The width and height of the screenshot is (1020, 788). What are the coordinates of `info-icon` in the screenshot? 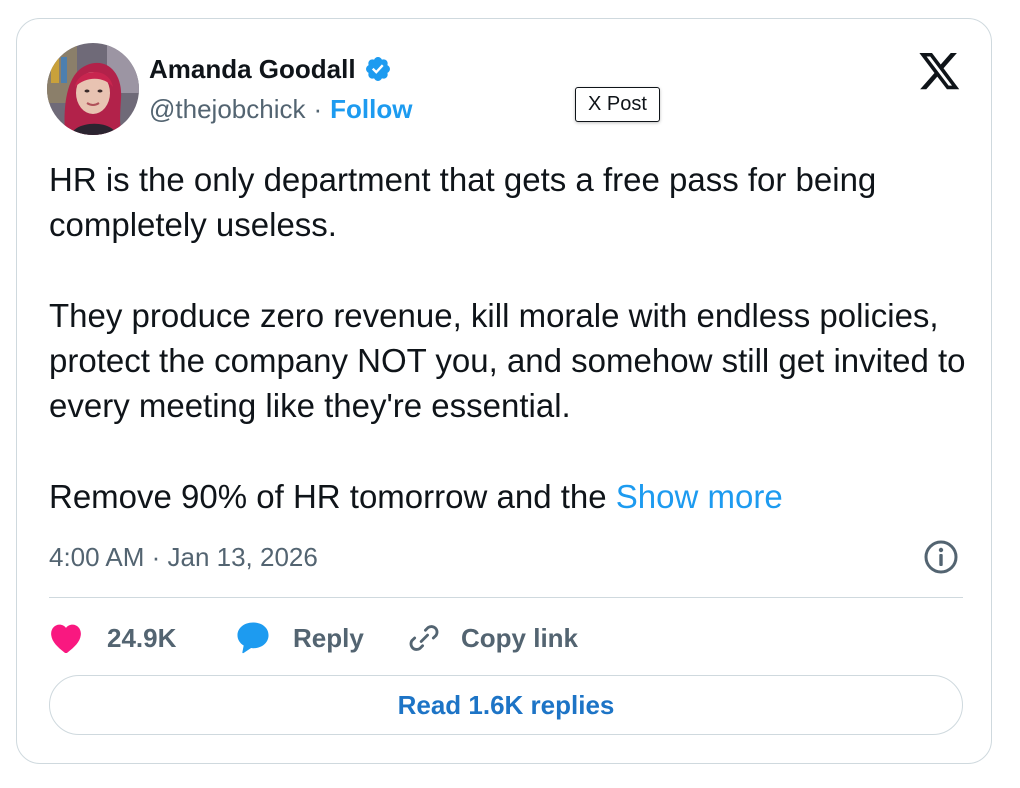 It's located at (941, 557).